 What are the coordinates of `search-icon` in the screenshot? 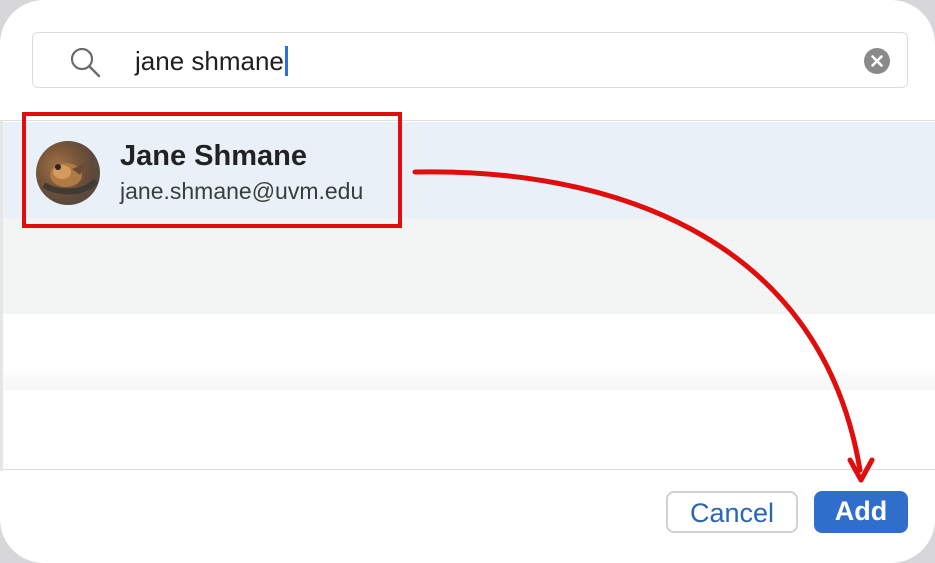 It's located at (85, 62).